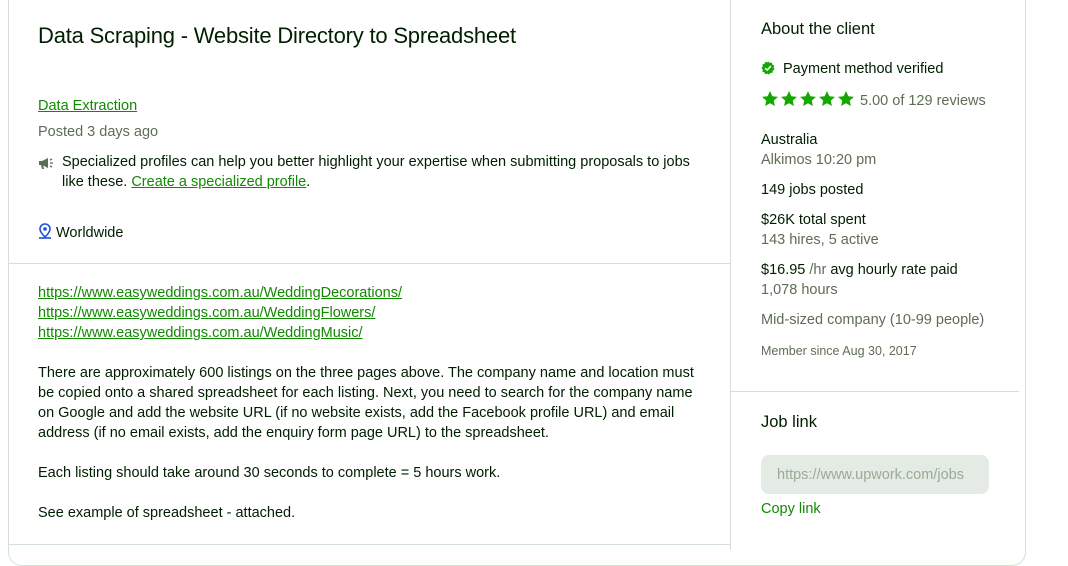 Image resolution: width=1068 pixels, height=566 pixels. Describe the element at coordinates (813, 220) in the screenshot. I see `total-spent: $26K total spent` at that location.